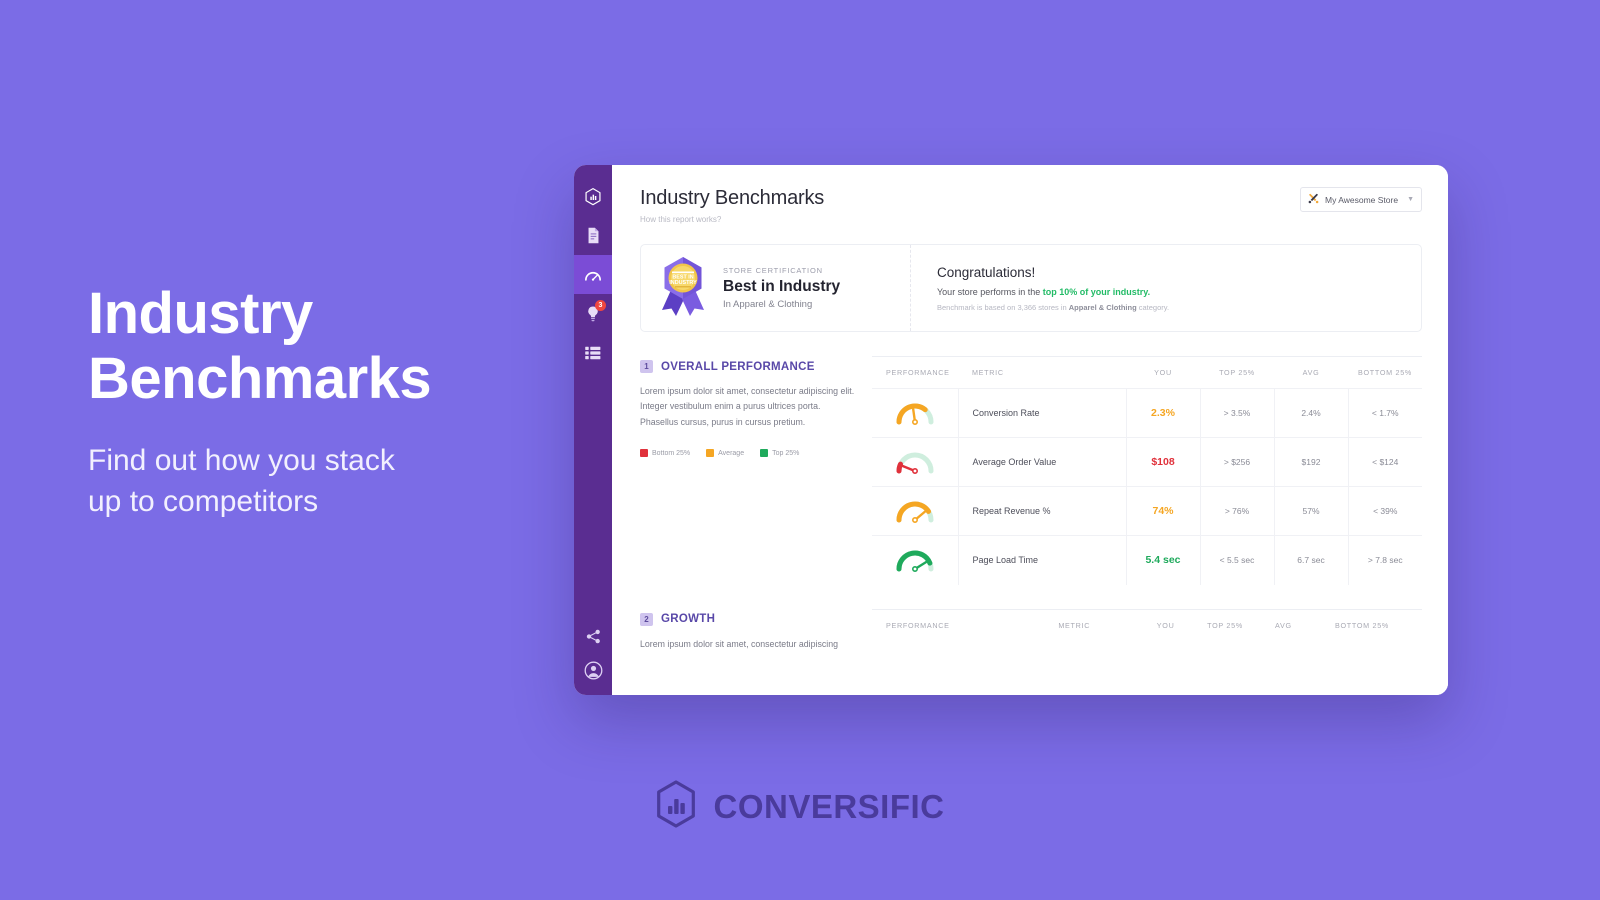 The image size is (1600, 900). Describe the element at coordinates (915, 372) in the screenshot. I see `th-performance: PERFORMANCE` at that location.